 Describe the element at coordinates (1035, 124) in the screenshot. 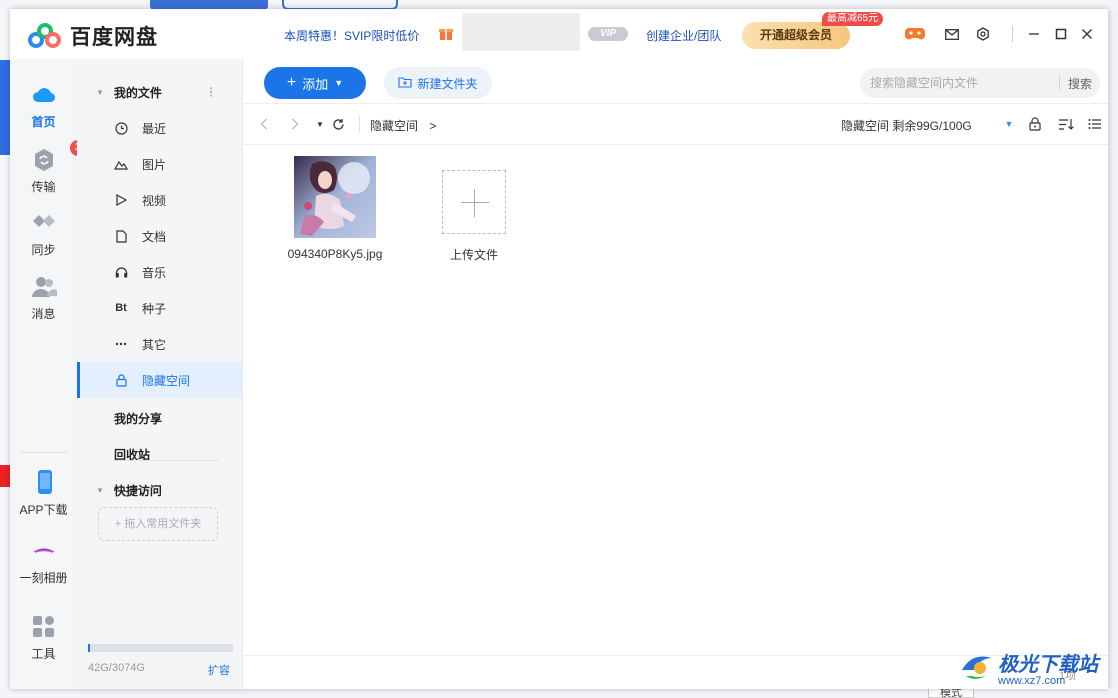

I see `lock-icon` at that location.